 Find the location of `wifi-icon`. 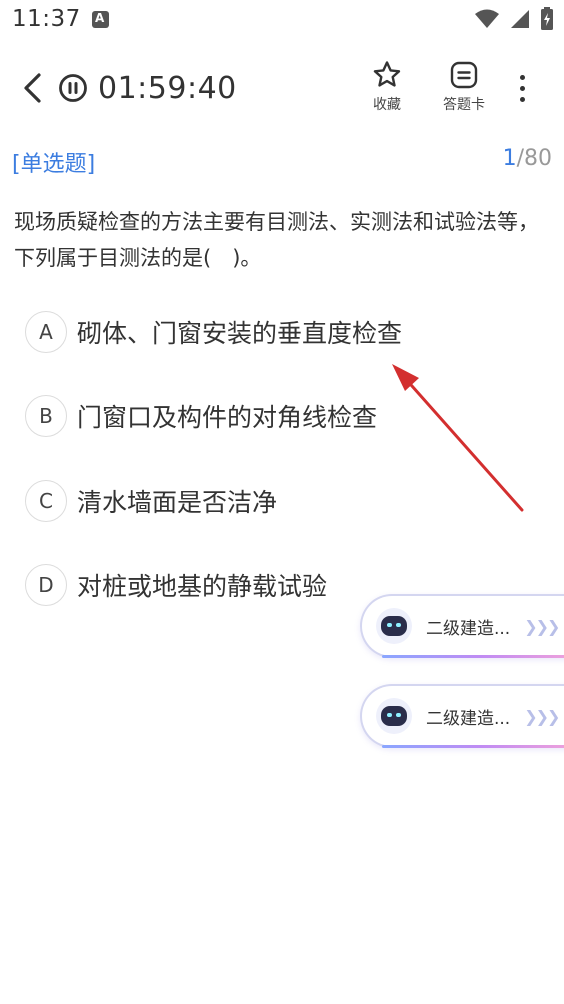

wifi-icon is located at coordinates (487, 18).